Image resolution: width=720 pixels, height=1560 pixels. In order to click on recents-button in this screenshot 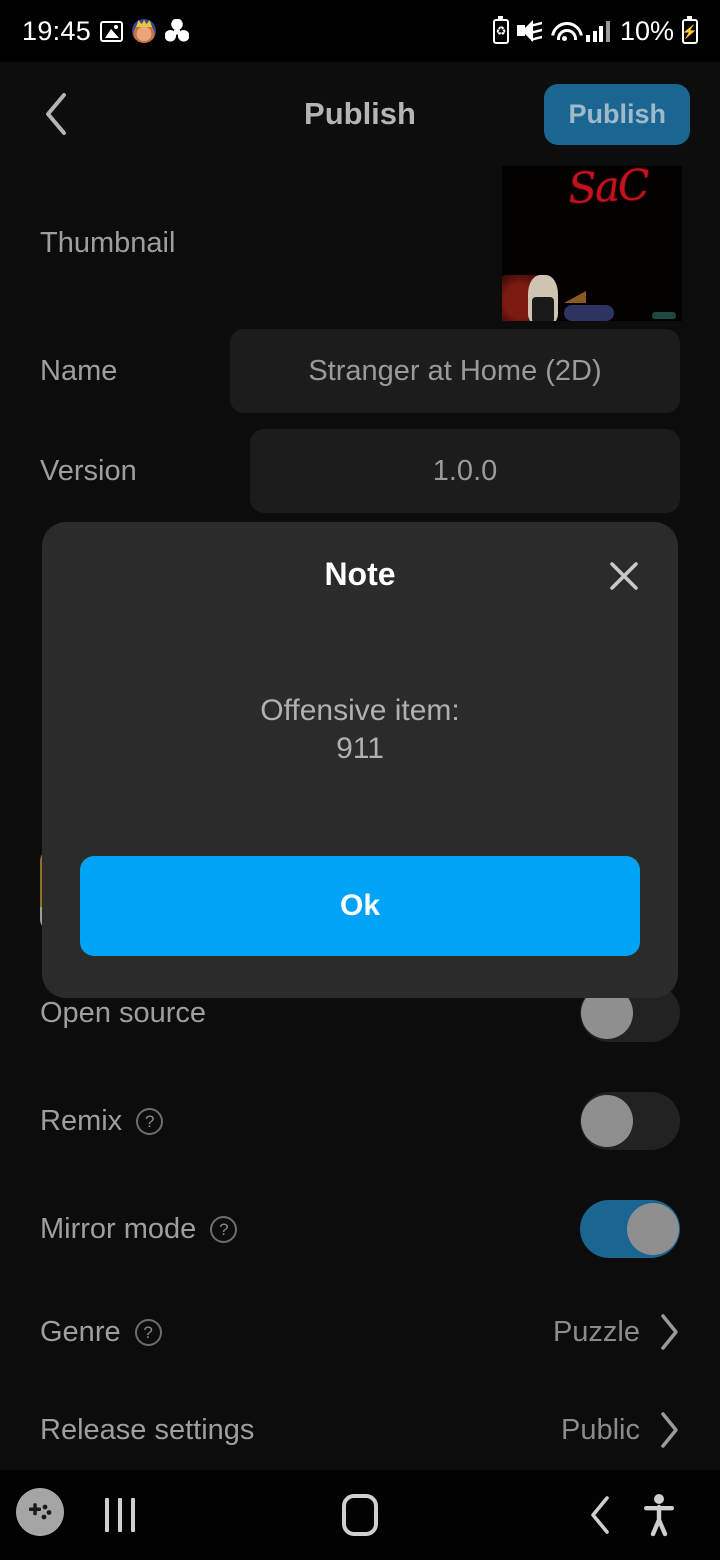, I will do `click(120, 1515)`.